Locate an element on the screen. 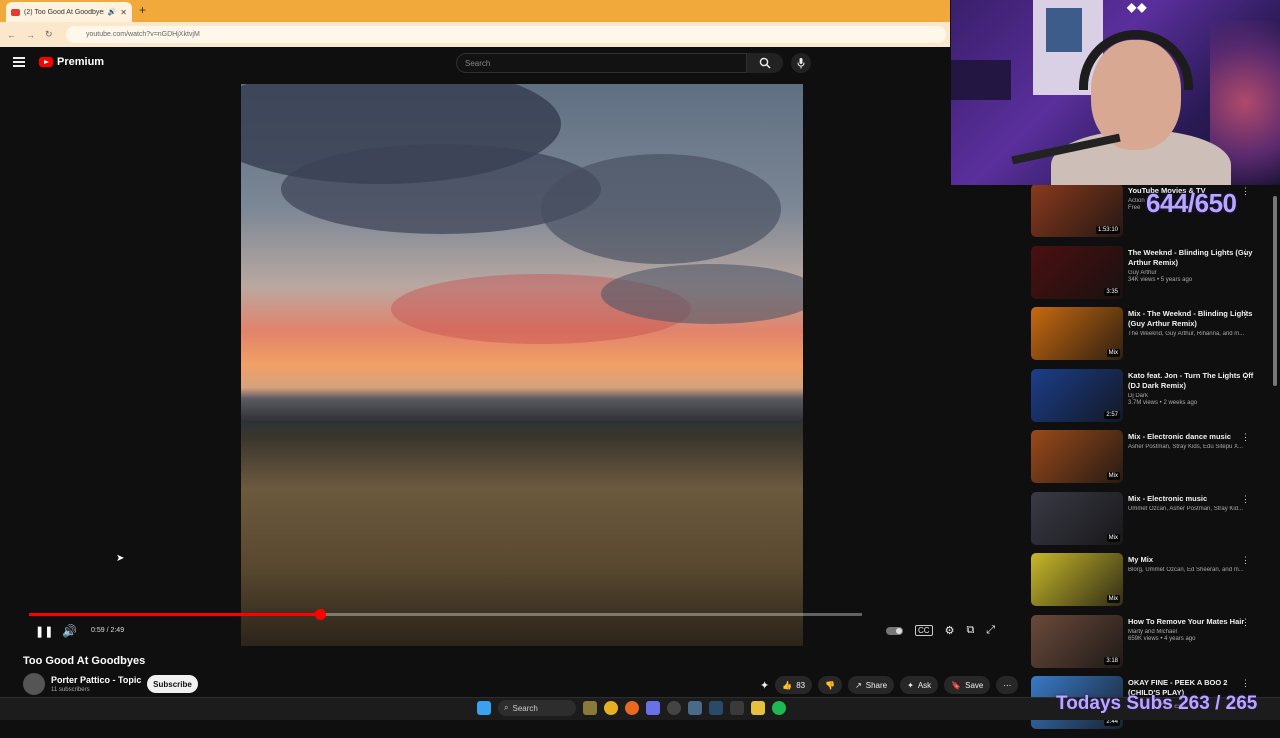 This screenshot has height=738, width=1280. video-thumbnail: 3:35 is located at coordinates (1077, 272).